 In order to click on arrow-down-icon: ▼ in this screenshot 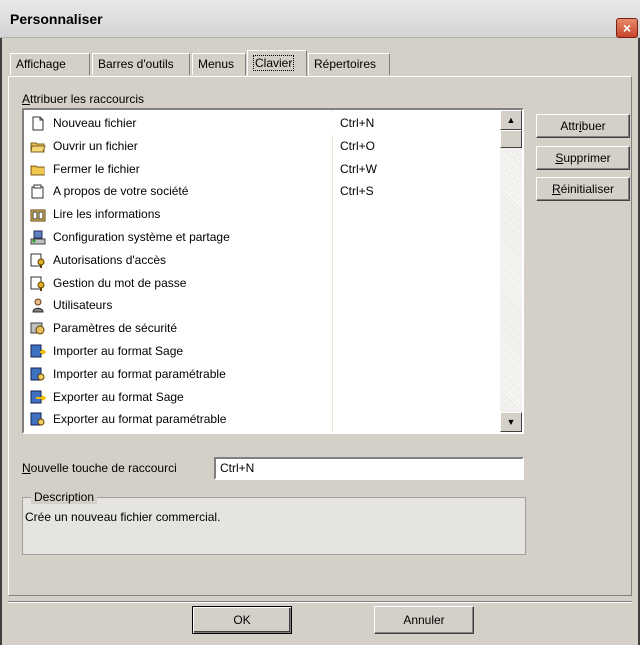, I will do `click(511, 422)`.